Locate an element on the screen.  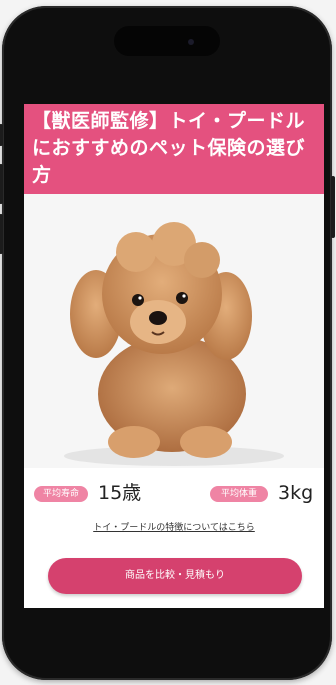
article-title: 【獣医師監修】トイ・プードルにおすすめのペット保険の選び方 is located at coordinates (169, 148).